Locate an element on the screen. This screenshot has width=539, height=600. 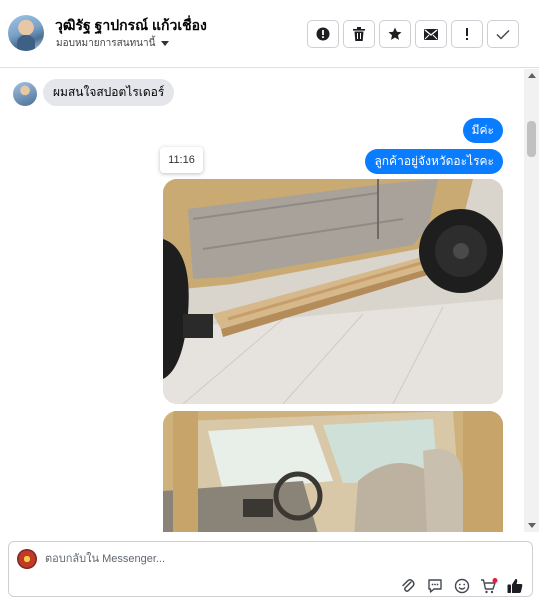
star-icon is located at coordinates (395, 33).